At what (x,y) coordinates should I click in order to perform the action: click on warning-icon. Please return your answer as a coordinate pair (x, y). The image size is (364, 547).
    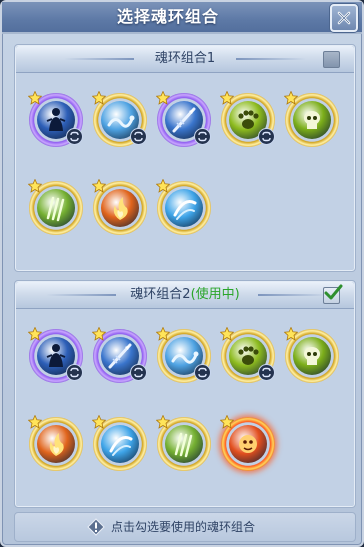
    Looking at the image, I should click on (96, 527).